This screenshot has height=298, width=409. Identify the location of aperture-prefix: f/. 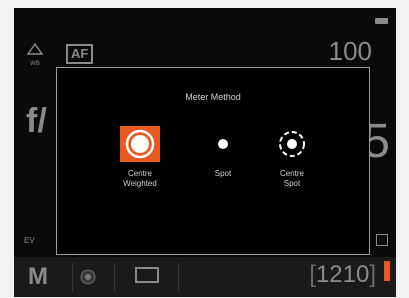
(36, 121).